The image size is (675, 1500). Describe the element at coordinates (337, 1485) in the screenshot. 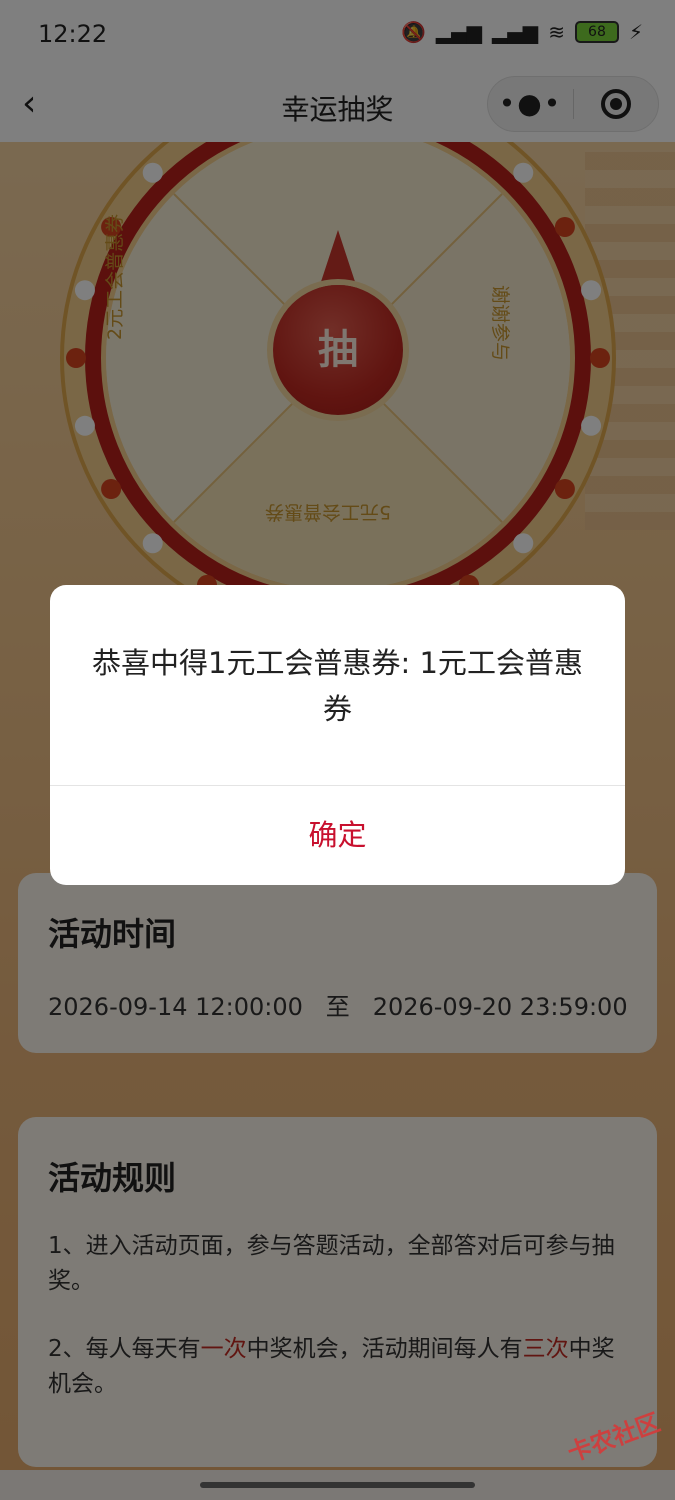

I see `home-indicator` at that location.